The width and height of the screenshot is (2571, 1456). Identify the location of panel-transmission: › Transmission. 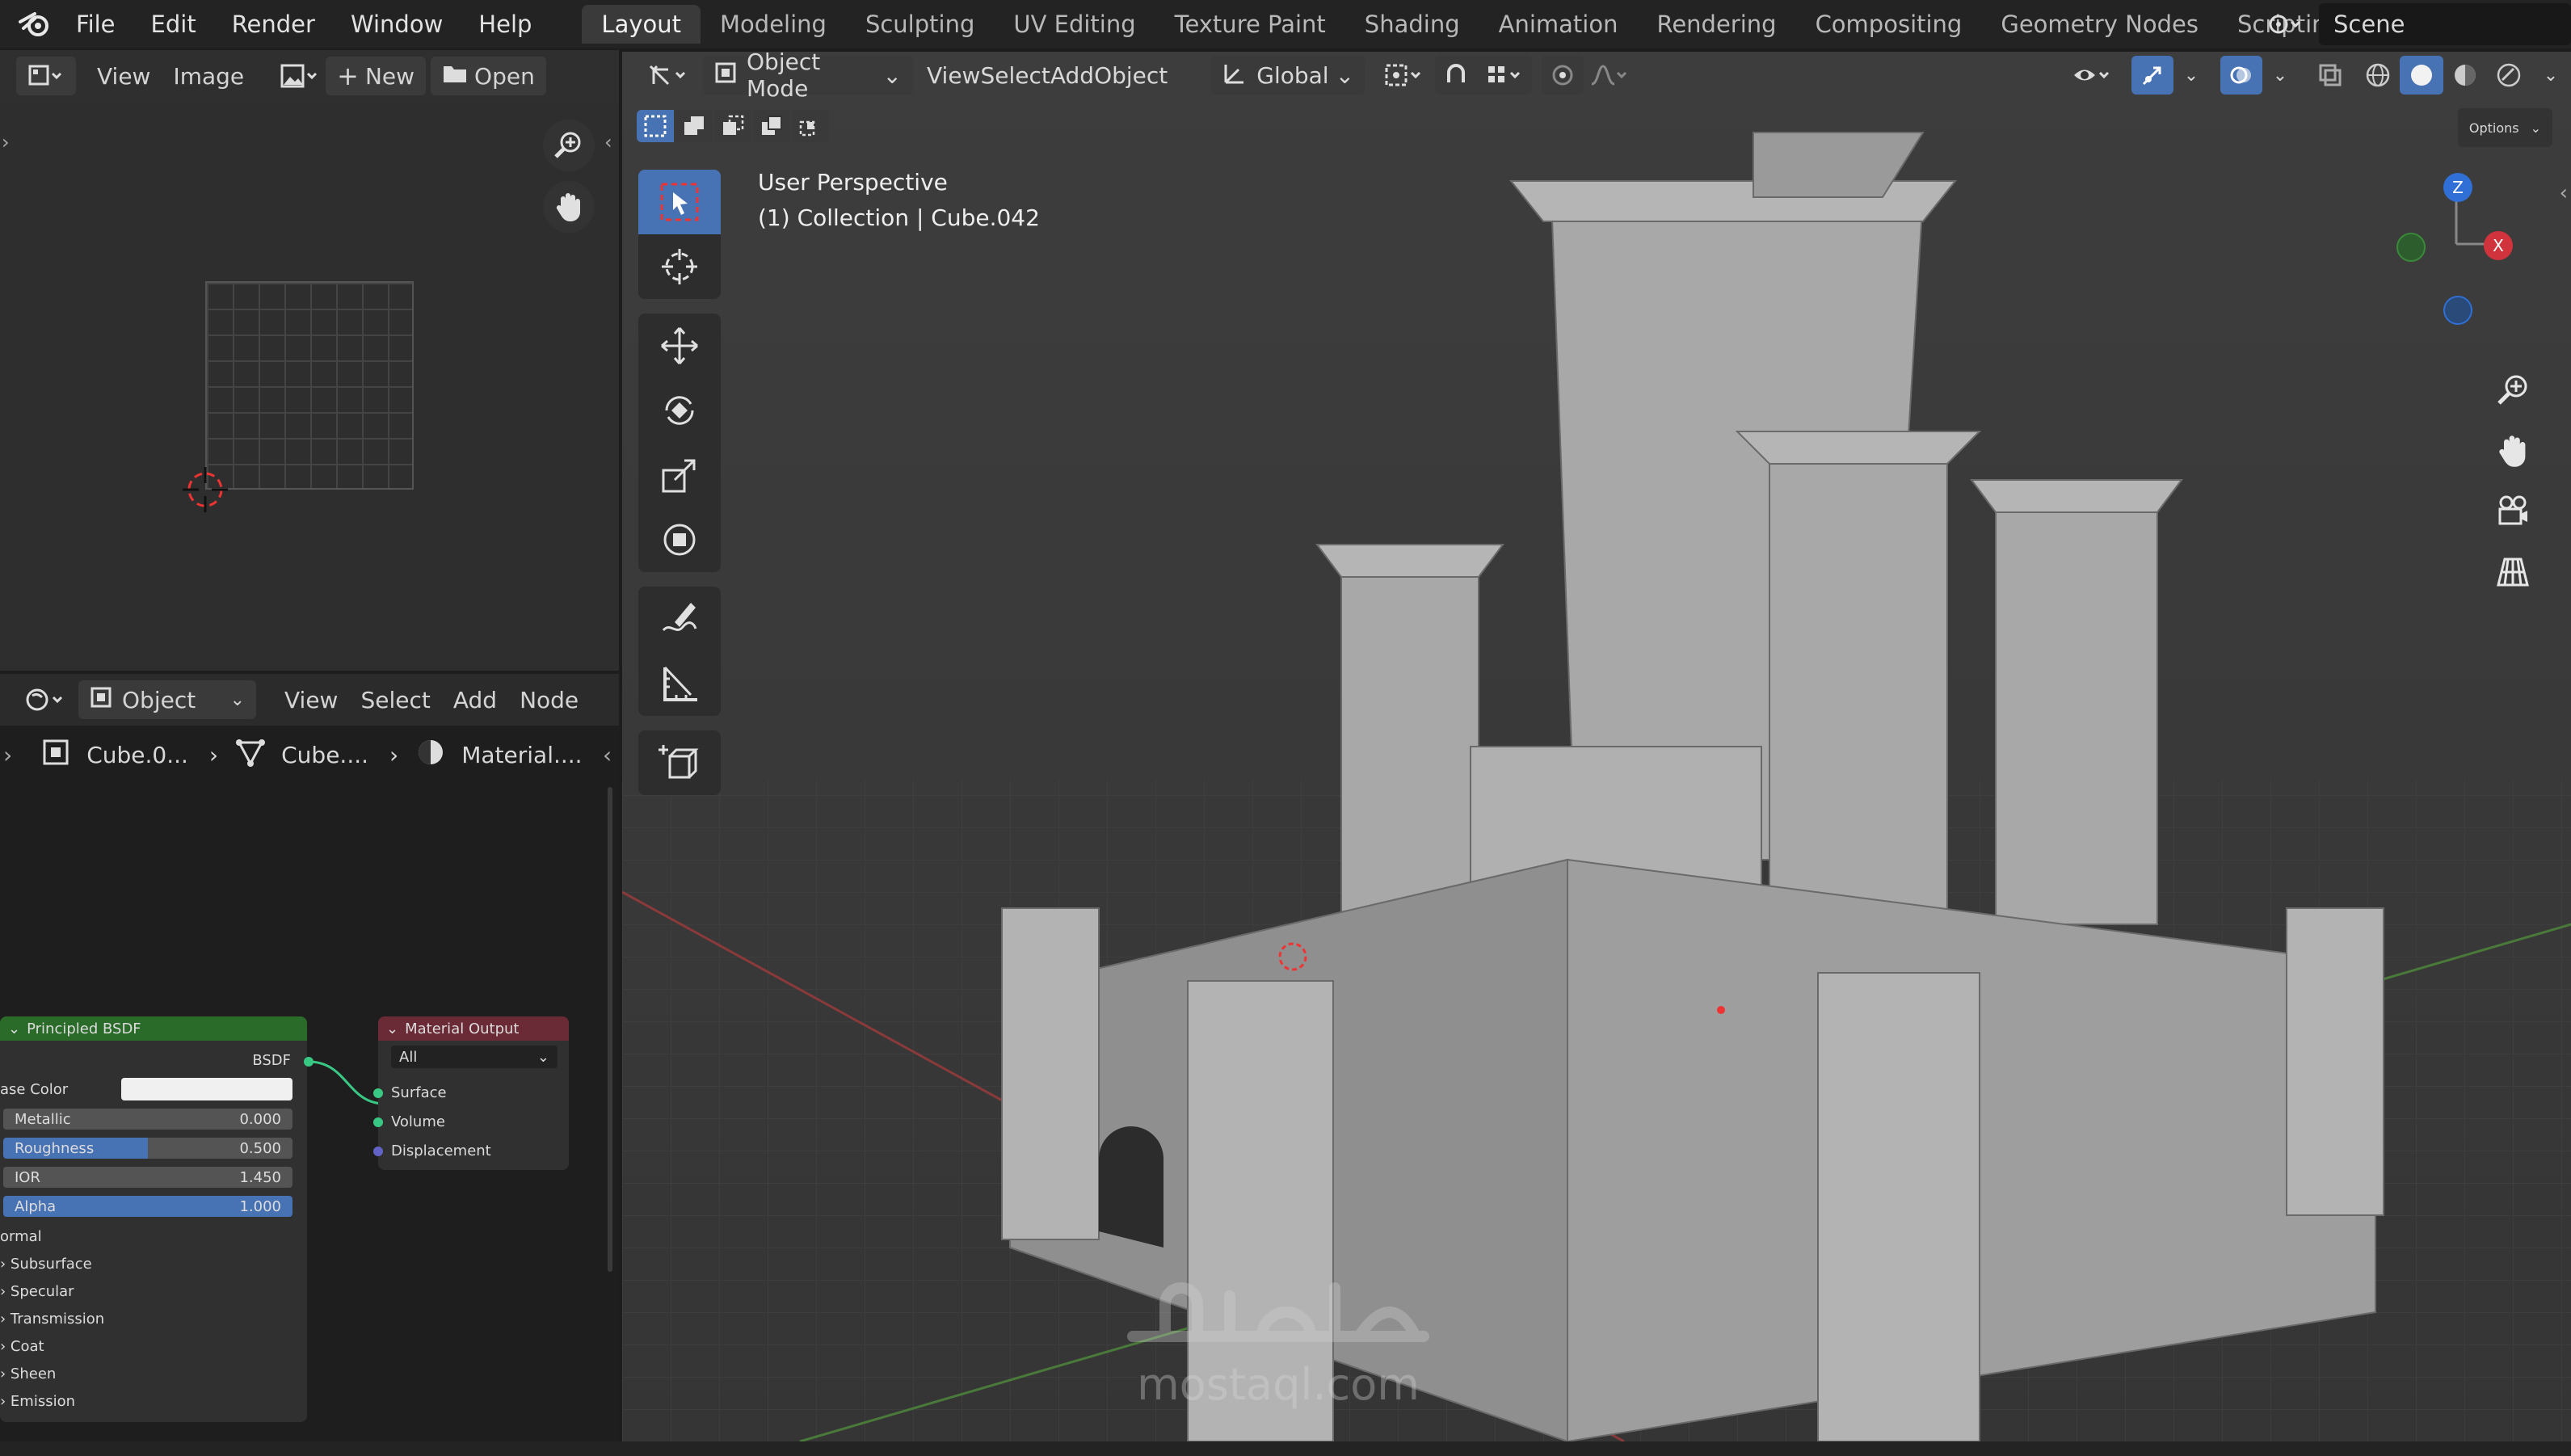
(52, 1319).